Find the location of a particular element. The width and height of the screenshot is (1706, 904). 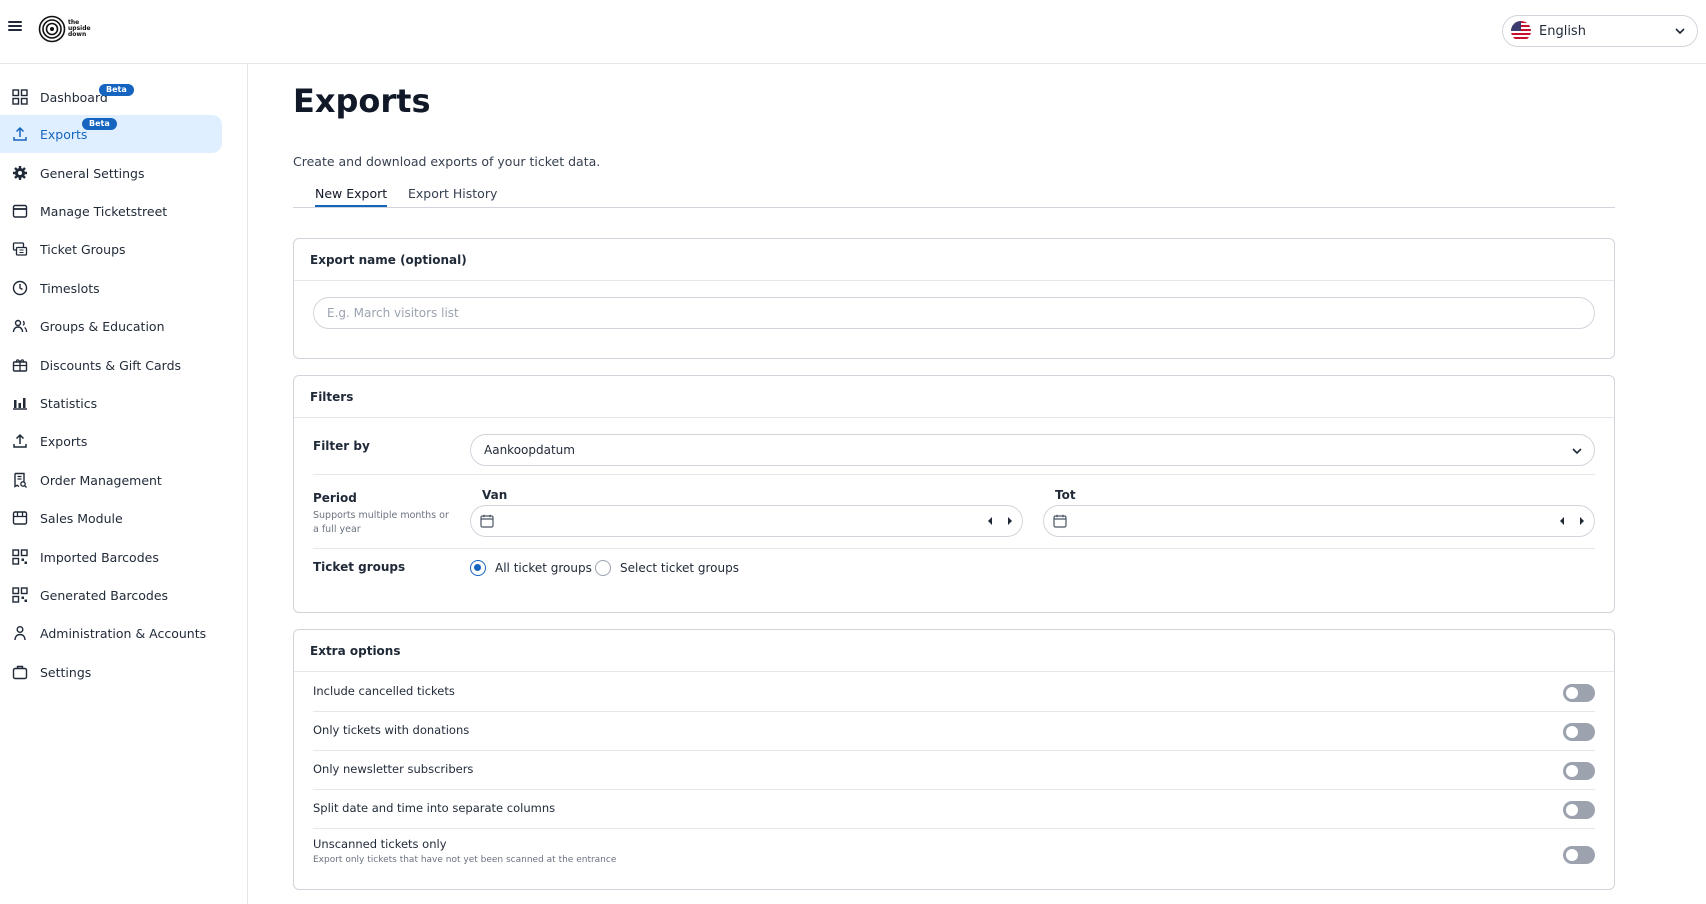

users-icon is located at coordinates (20, 326).